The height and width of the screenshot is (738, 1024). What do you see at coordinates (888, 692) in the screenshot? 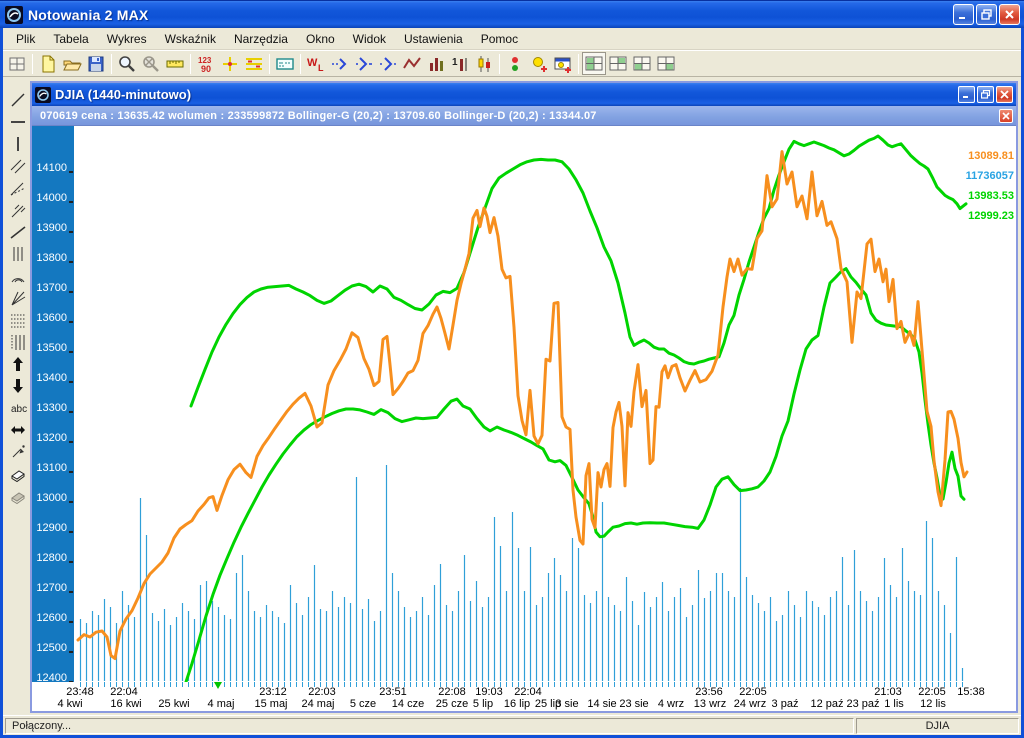
I see `x-axis-time-label: 21:03` at bounding box center [888, 692].